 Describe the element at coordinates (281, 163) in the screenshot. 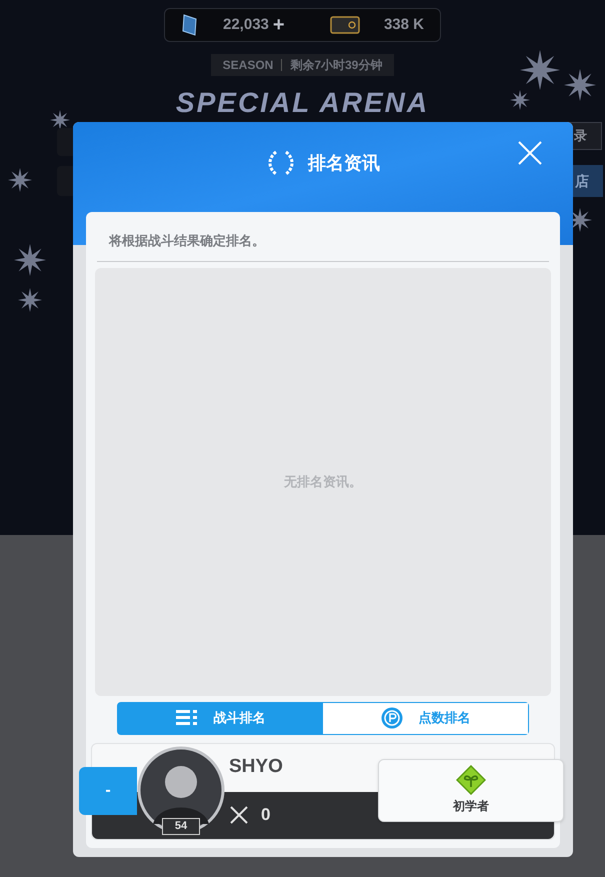

I see `laurel-icon` at that location.